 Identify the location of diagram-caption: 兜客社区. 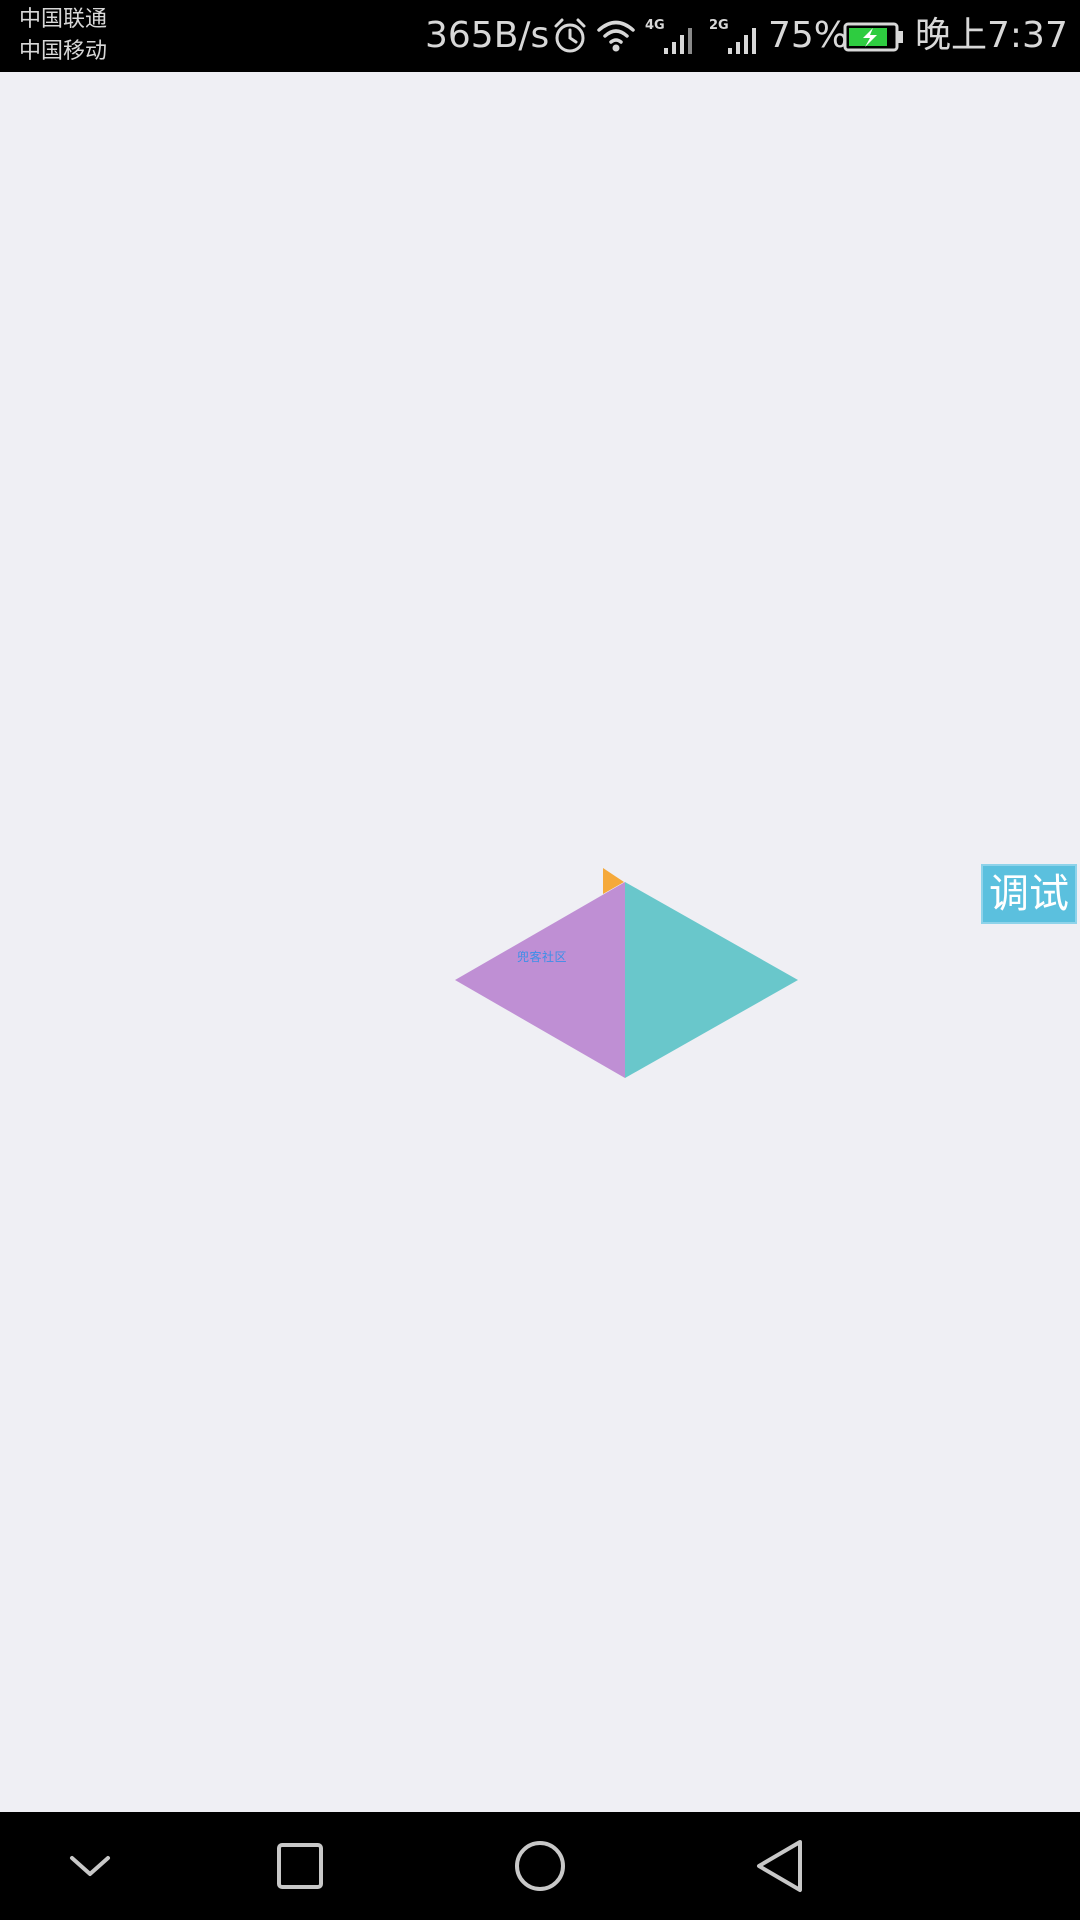
(541, 957).